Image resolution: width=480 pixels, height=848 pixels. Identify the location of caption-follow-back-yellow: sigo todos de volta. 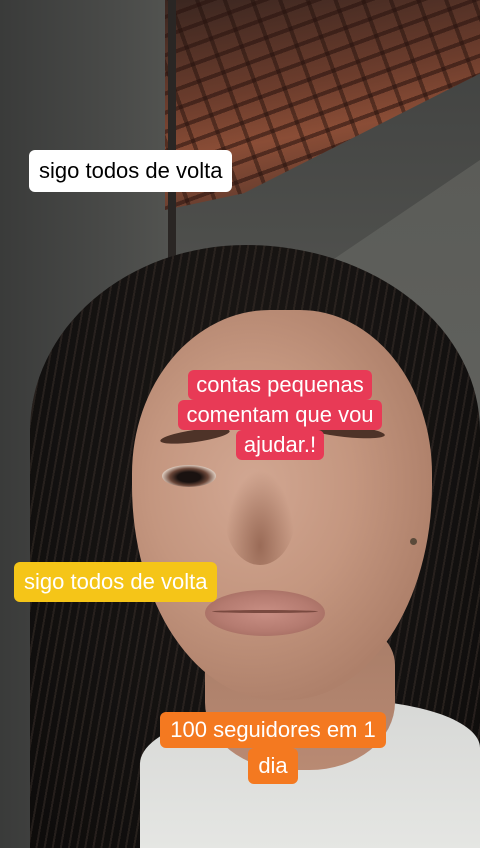
(116, 582).